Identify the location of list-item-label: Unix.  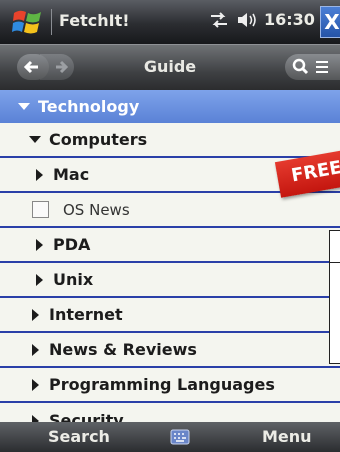
(73, 279).